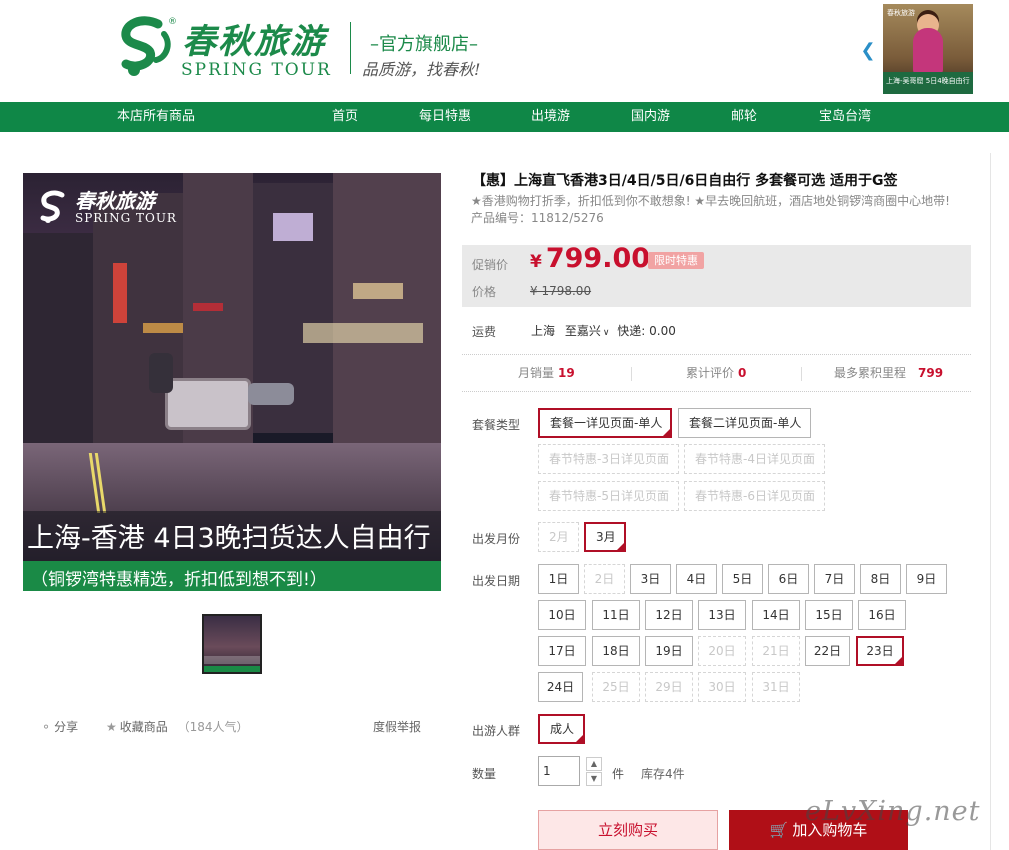 The width and height of the screenshot is (1009, 850). I want to click on logo-divider, so click(350, 48).